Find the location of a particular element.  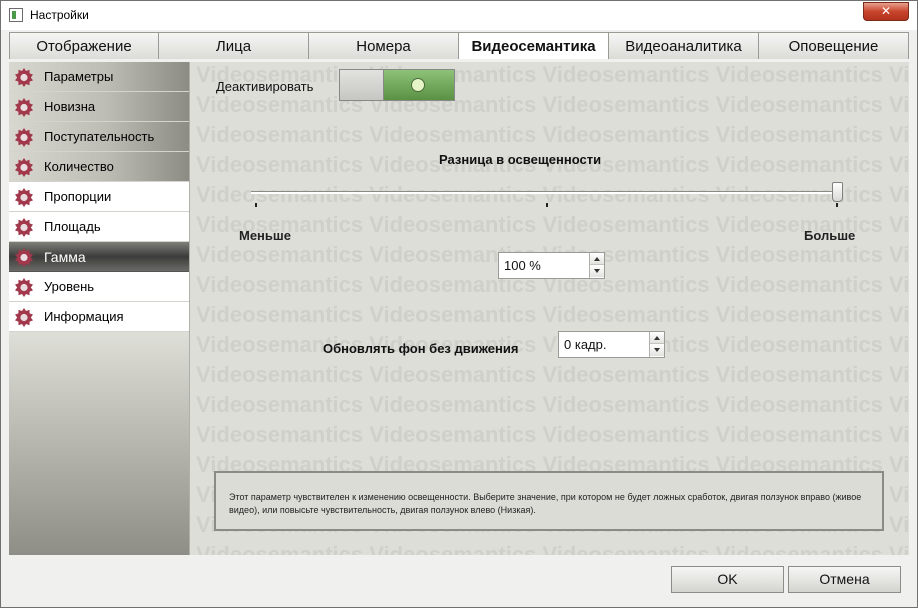

deactivate-toggle is located at coordinates (397, 85).